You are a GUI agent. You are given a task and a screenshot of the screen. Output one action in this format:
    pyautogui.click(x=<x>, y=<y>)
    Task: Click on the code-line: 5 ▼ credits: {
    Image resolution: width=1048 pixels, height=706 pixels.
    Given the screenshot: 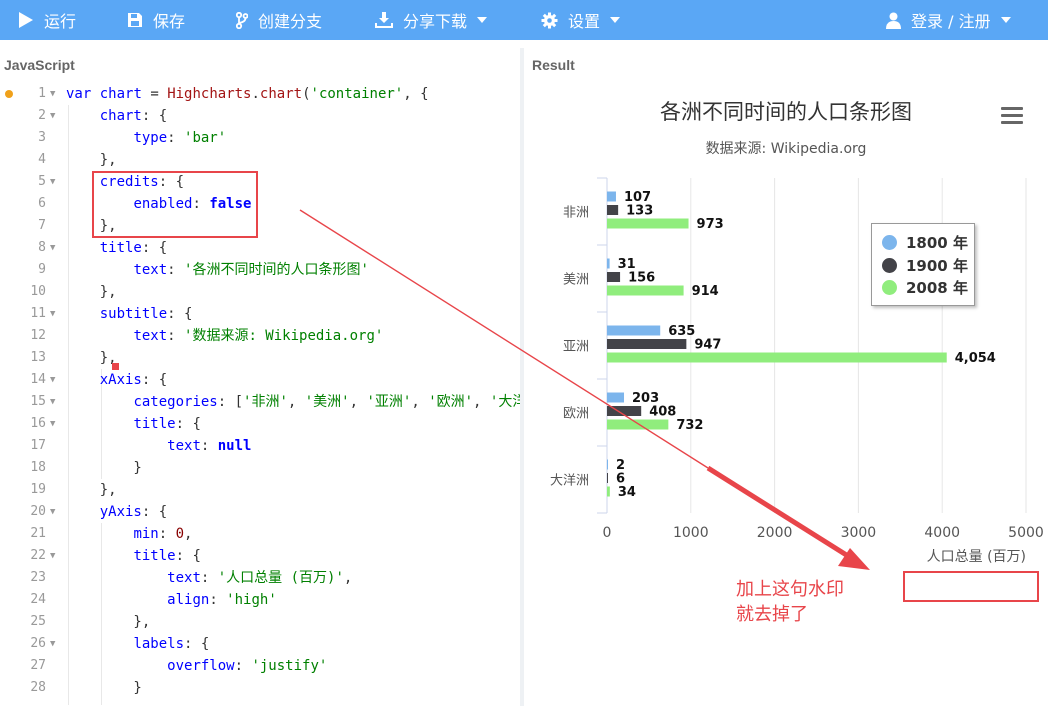 What is the action you would take?
    pyautogui.click(x=260, y=182)
    